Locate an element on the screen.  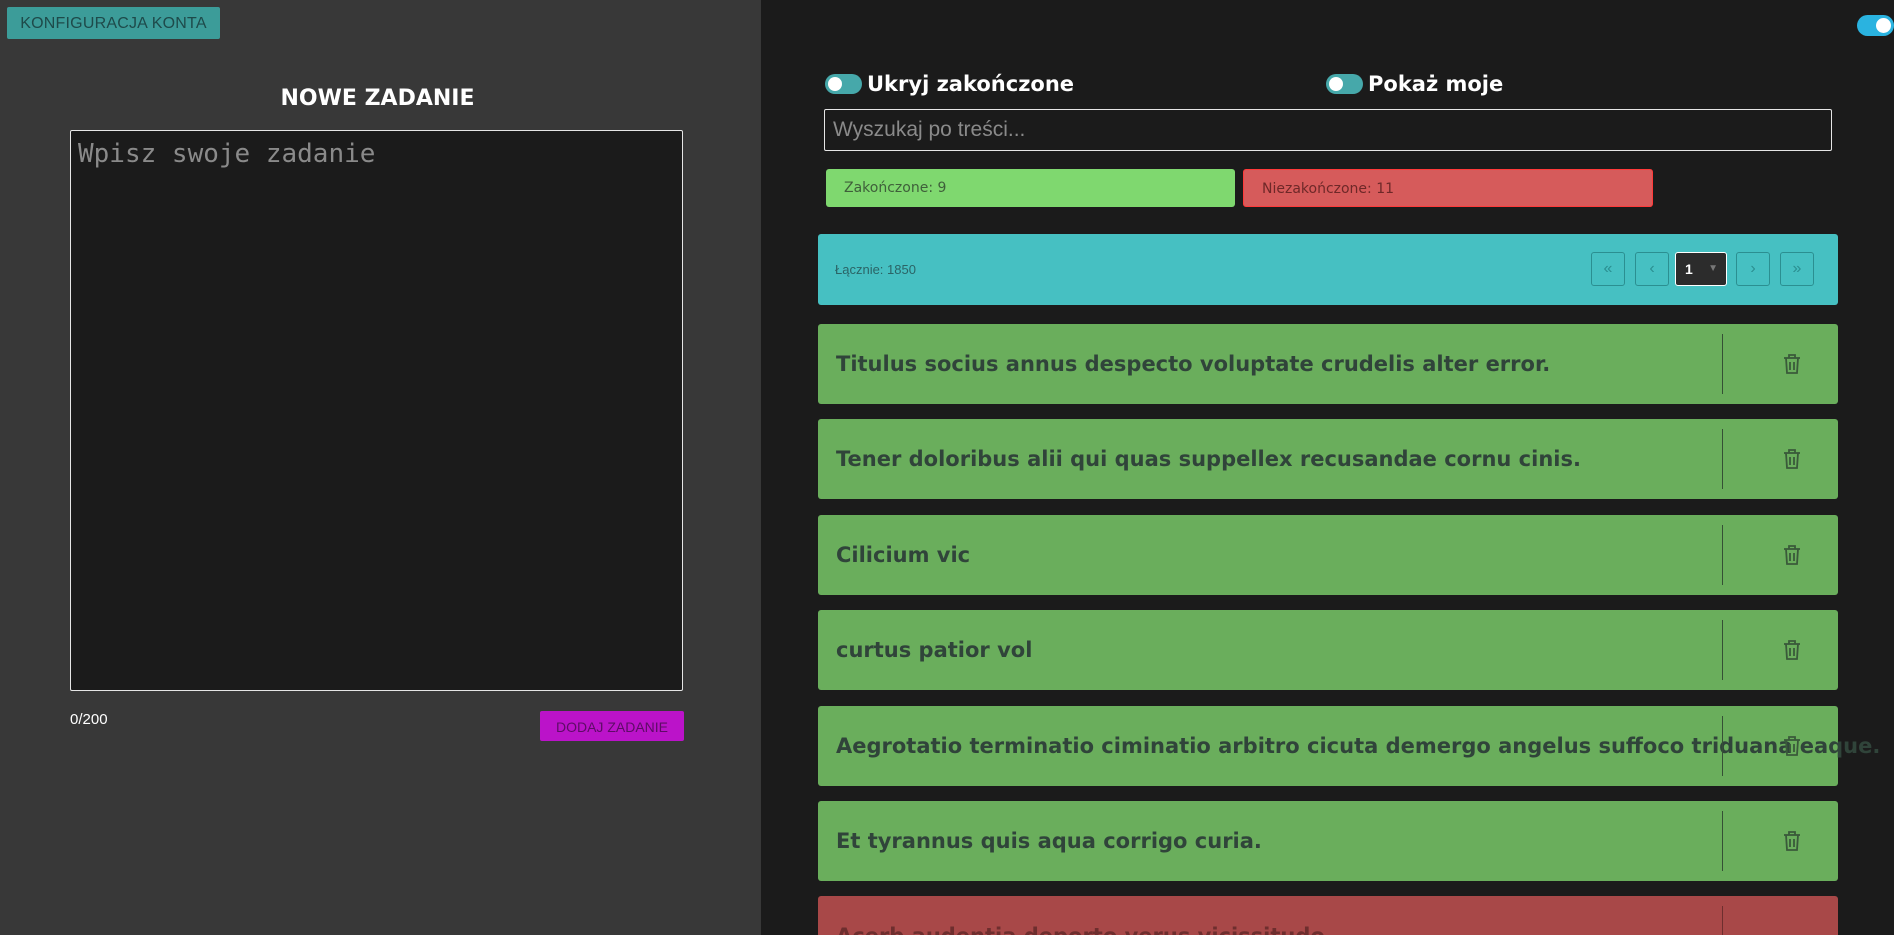
task-item: Acerb audentia deporto verus vicissitudo is located at coordinates (1328, 915).